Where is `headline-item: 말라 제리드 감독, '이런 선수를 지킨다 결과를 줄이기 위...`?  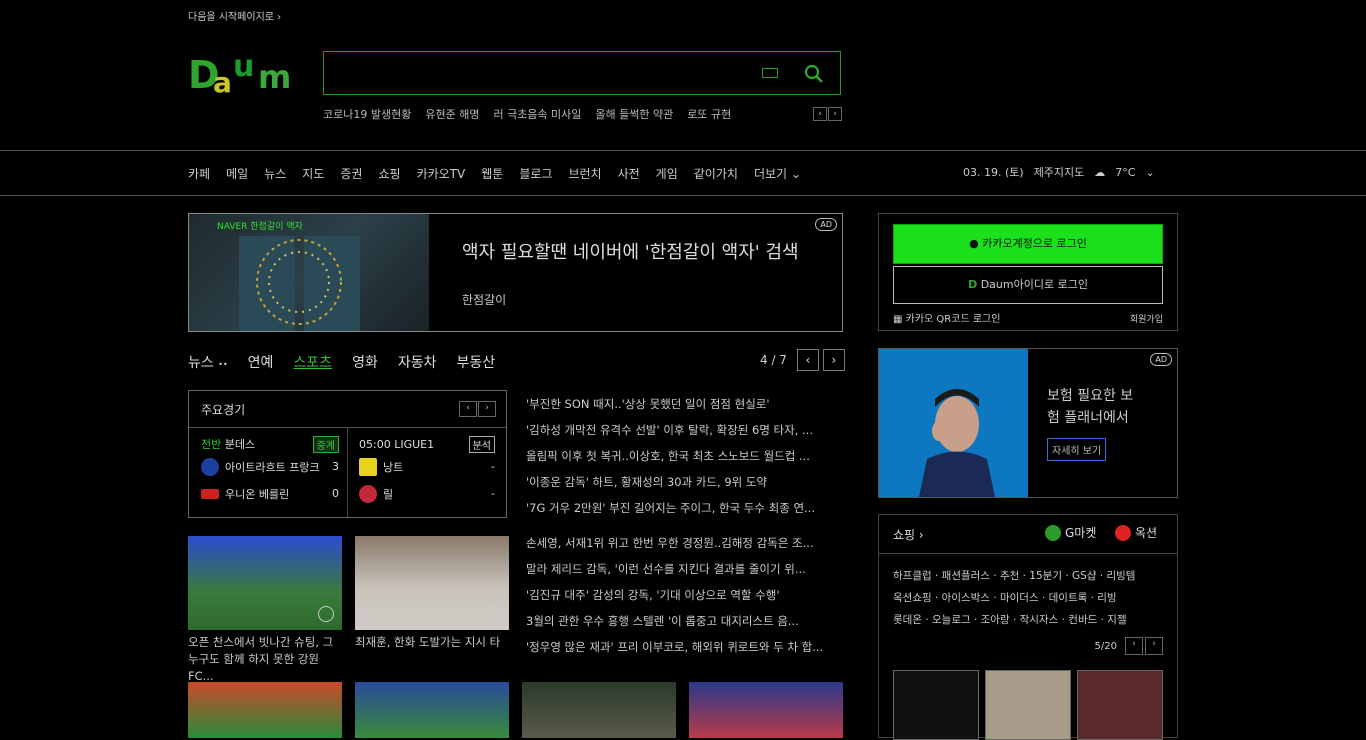 headline-item: 말라 제리드 감독, '이런 선수를 지킨다 결과를 줄이기 위... is located at coordinates (684, 574).